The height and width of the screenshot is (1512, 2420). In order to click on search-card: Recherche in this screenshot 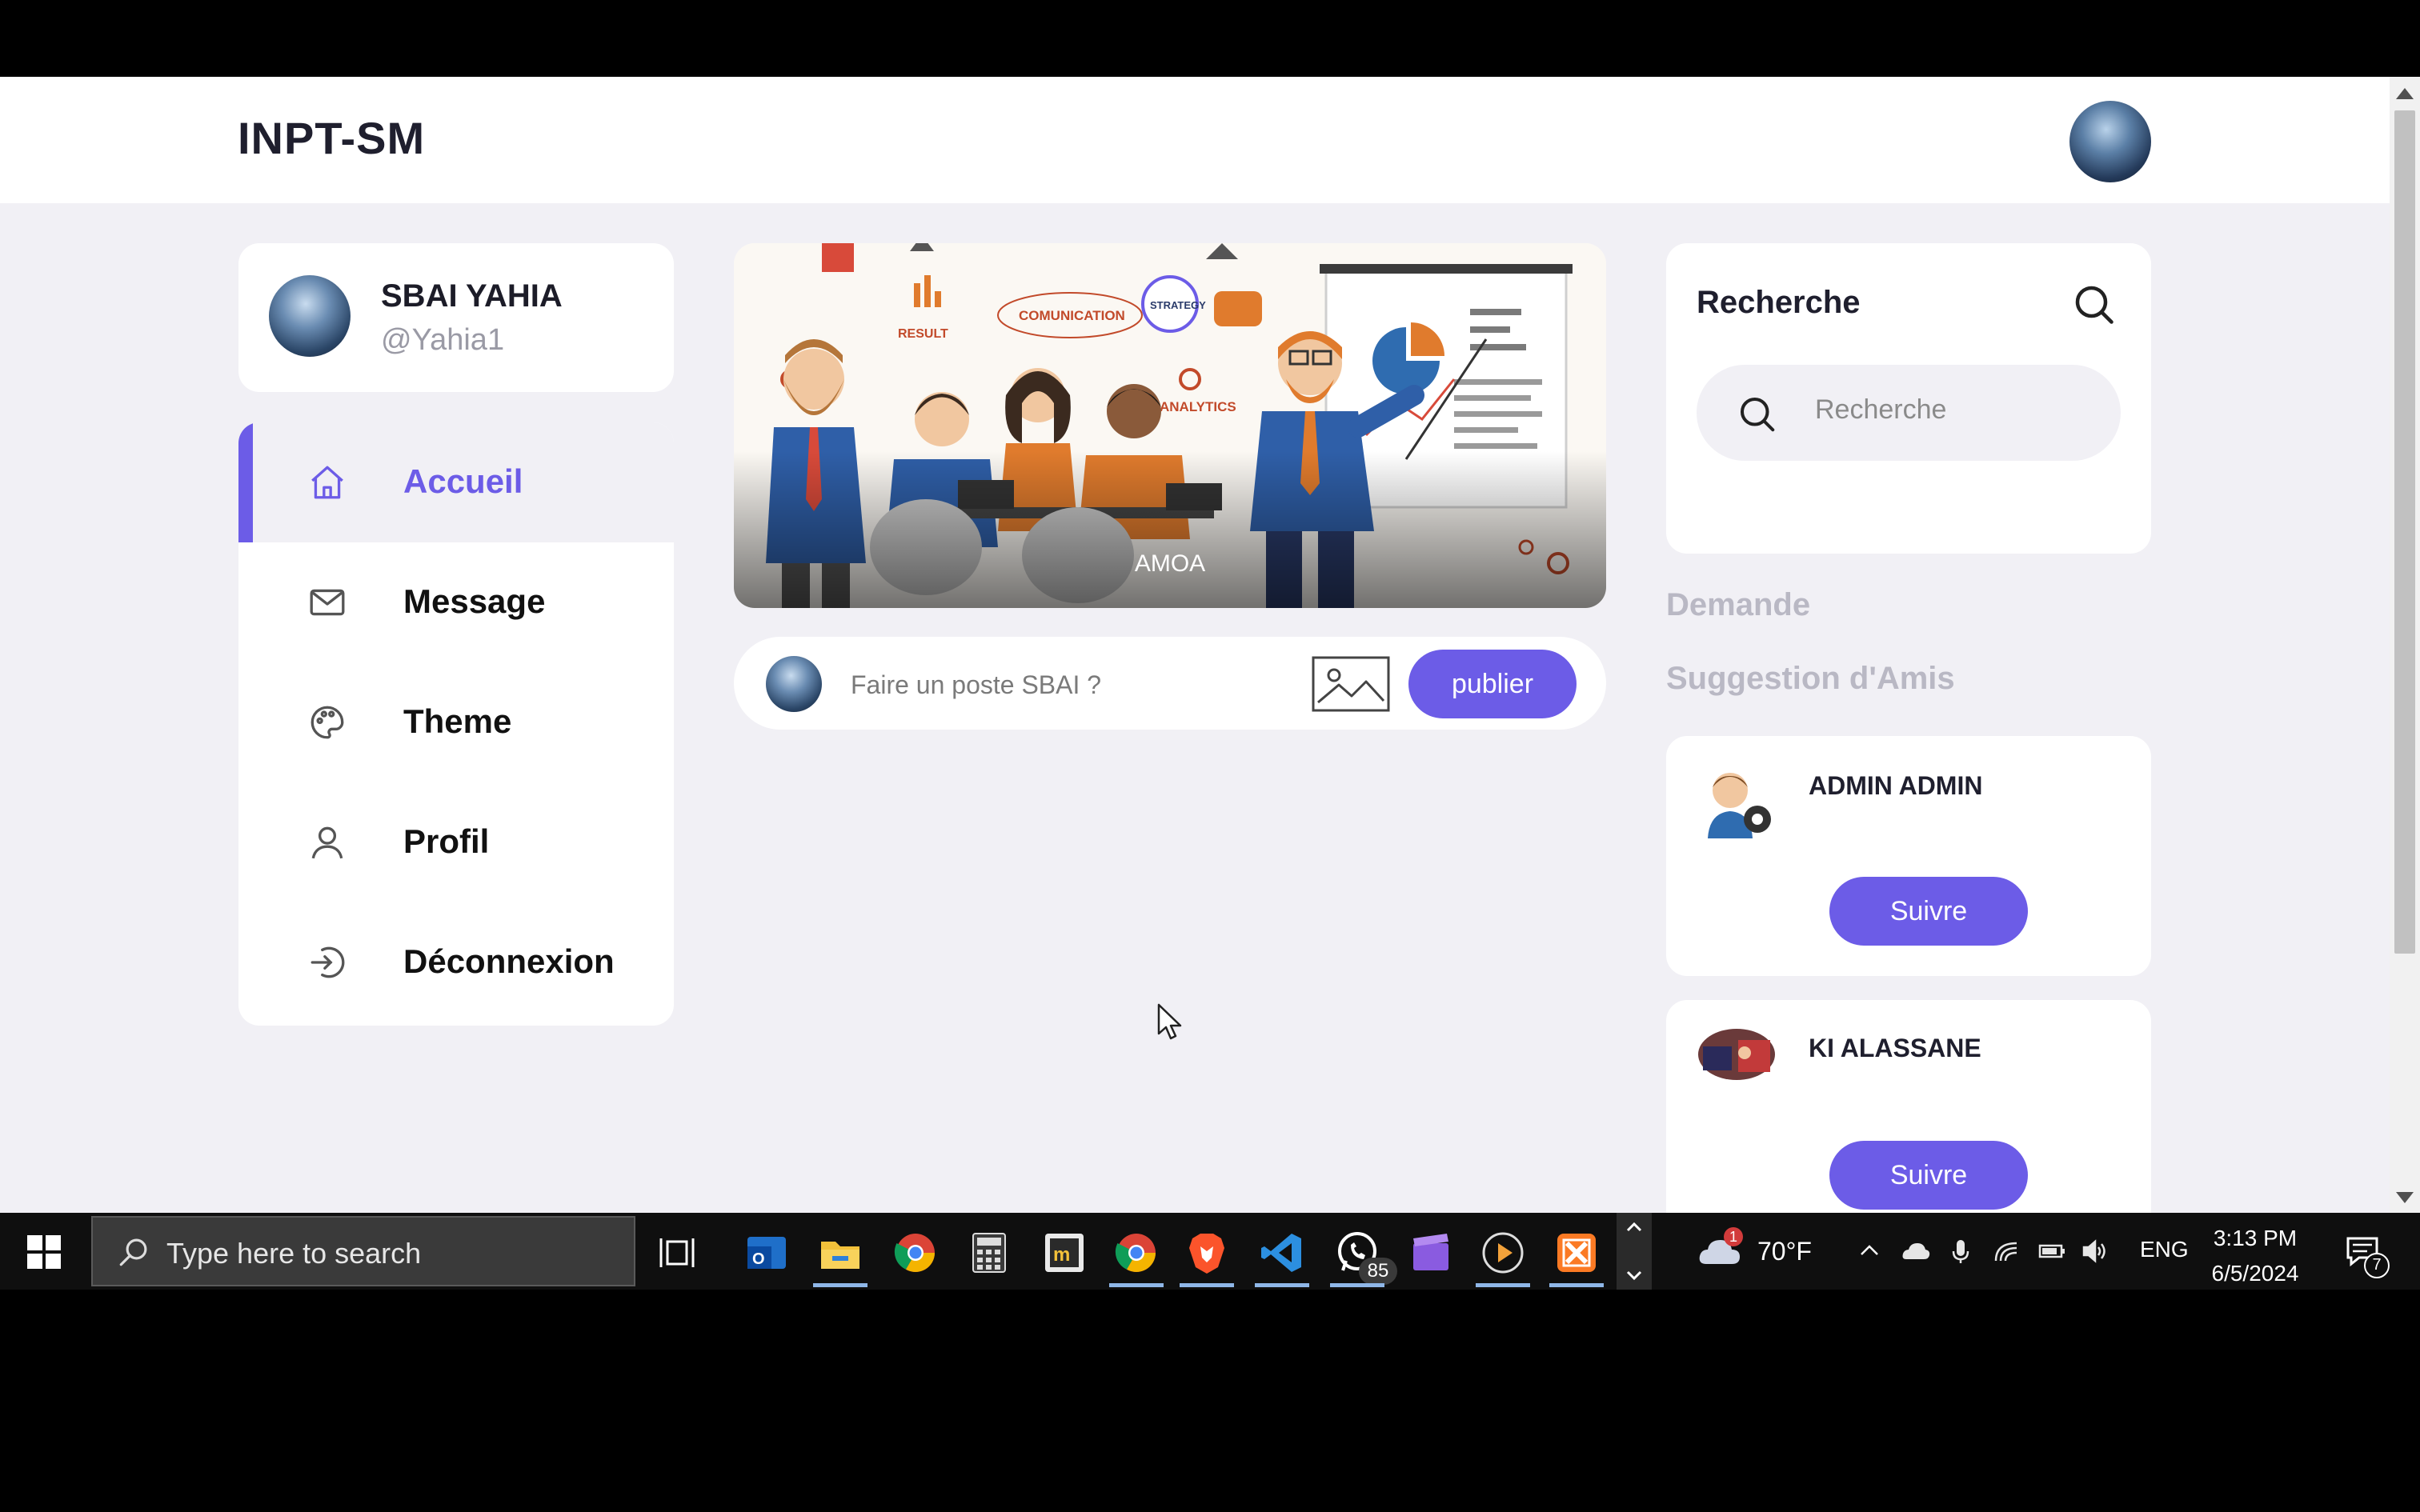, I will do `click(1908, 398)`.